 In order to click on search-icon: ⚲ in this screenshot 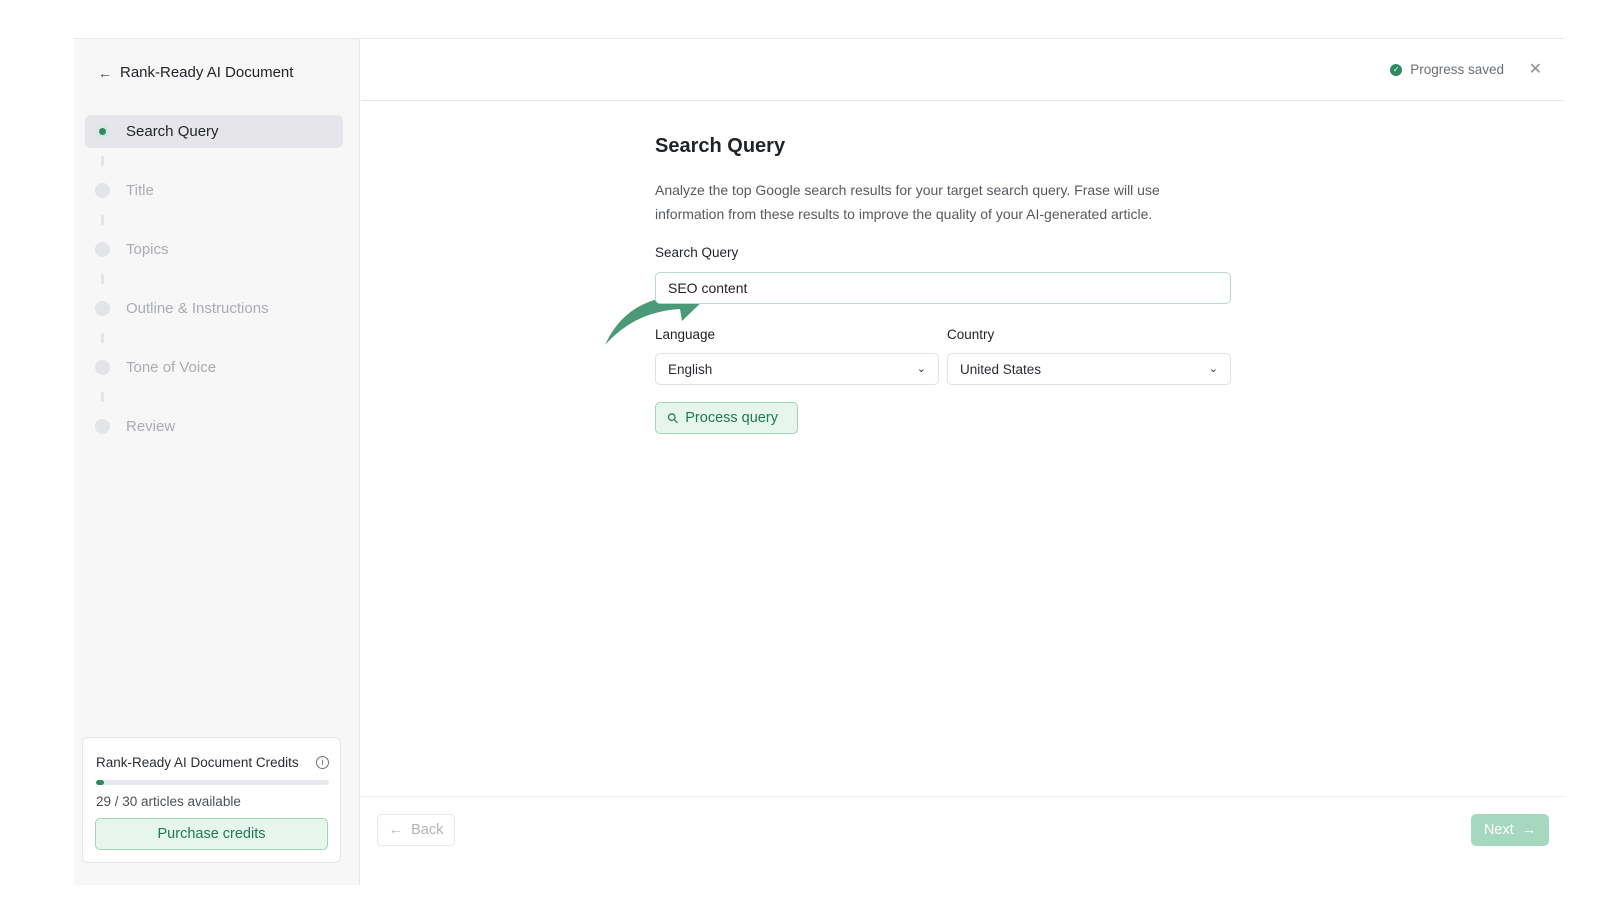, I will do `click(673, 417)`.